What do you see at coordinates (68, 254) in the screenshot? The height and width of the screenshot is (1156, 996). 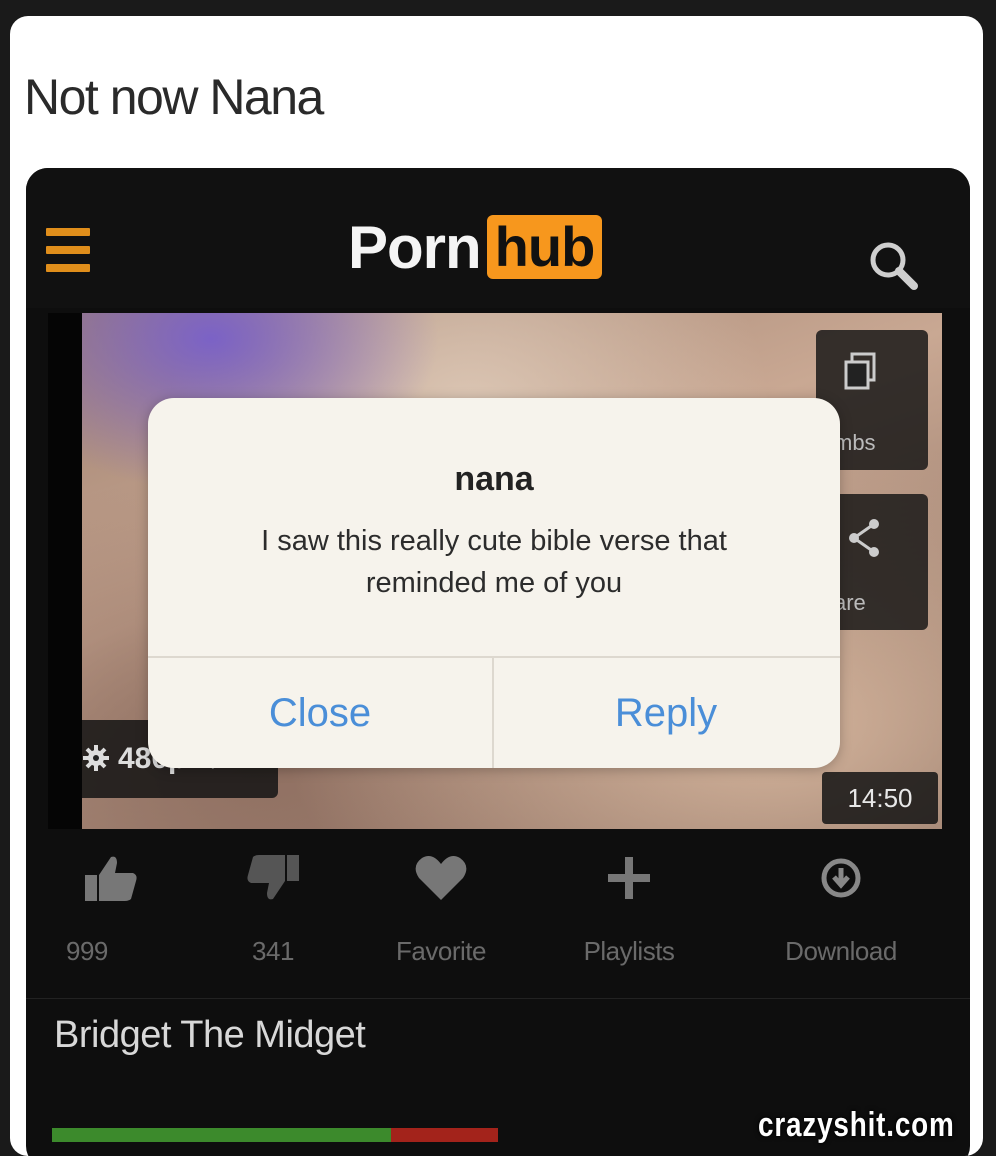 I see `hamburger-menu-icon` at bounding box center [68, 254].